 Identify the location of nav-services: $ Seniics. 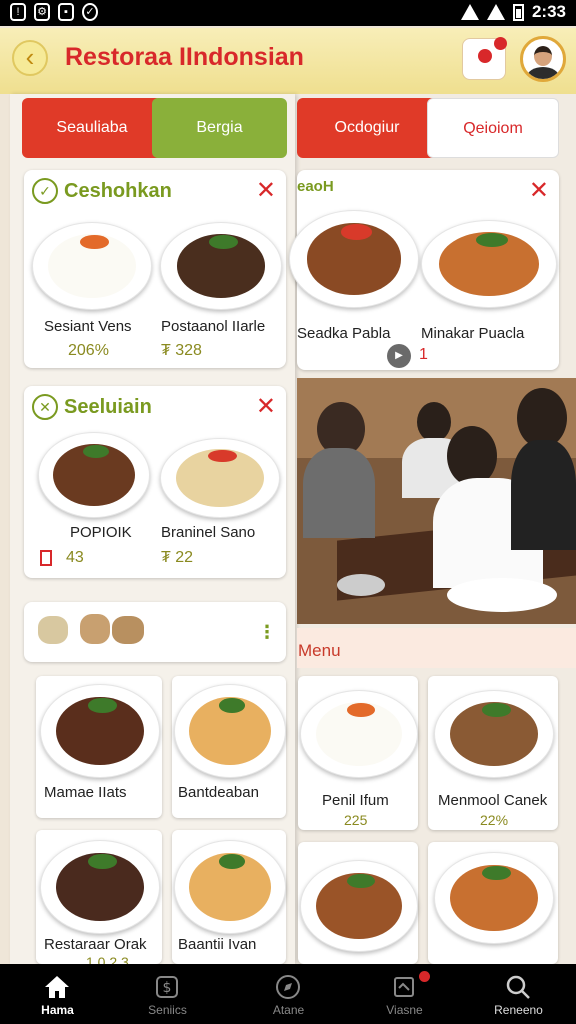
(167, 994).